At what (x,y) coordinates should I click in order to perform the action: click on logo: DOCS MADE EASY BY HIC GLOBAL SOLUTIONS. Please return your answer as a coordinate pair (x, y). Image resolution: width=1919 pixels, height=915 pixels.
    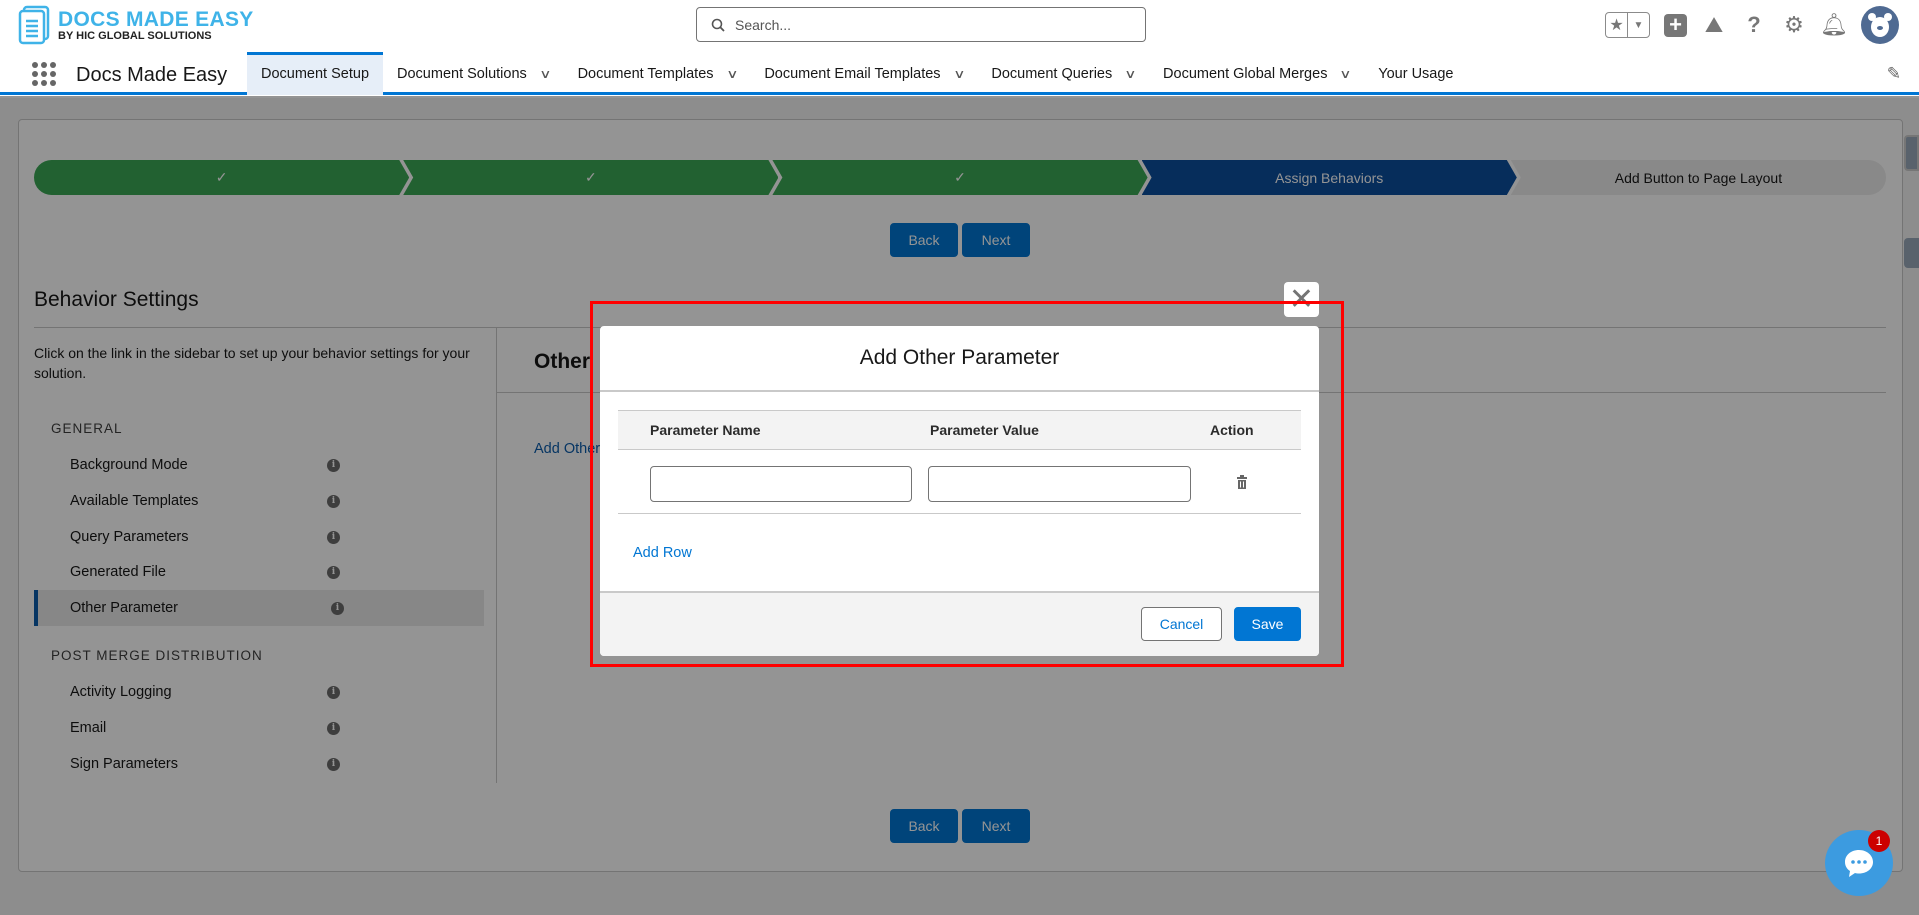
    Looking at the image, I should click on (136, 25).